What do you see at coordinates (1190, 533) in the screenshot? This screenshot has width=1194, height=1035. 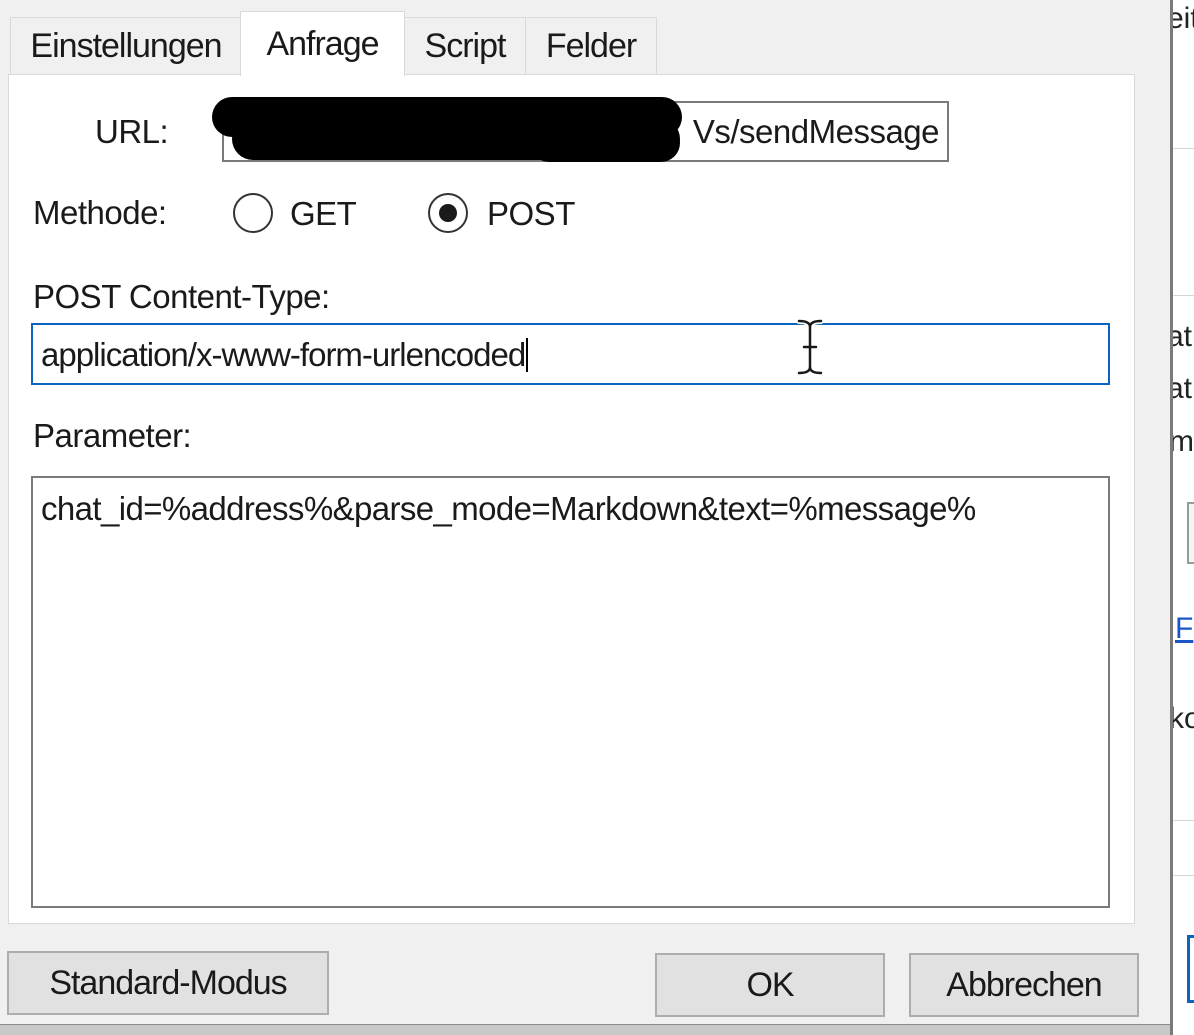 I see `background-button` at bounding box center [1190, 533].